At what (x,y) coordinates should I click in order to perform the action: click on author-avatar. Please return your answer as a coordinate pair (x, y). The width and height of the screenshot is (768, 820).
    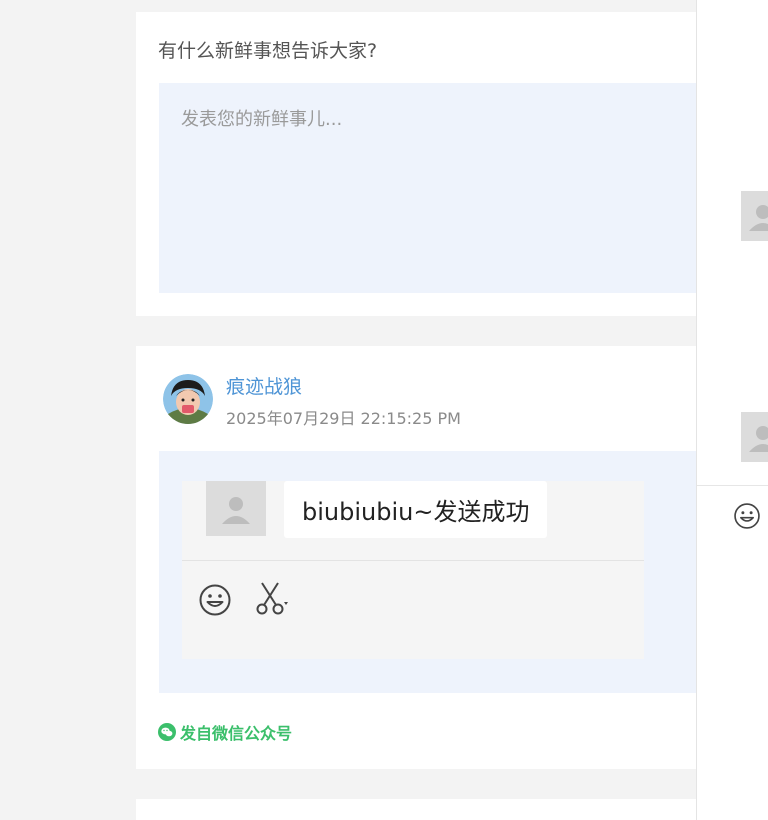
    Looking at the image, I should click on (188, 399).